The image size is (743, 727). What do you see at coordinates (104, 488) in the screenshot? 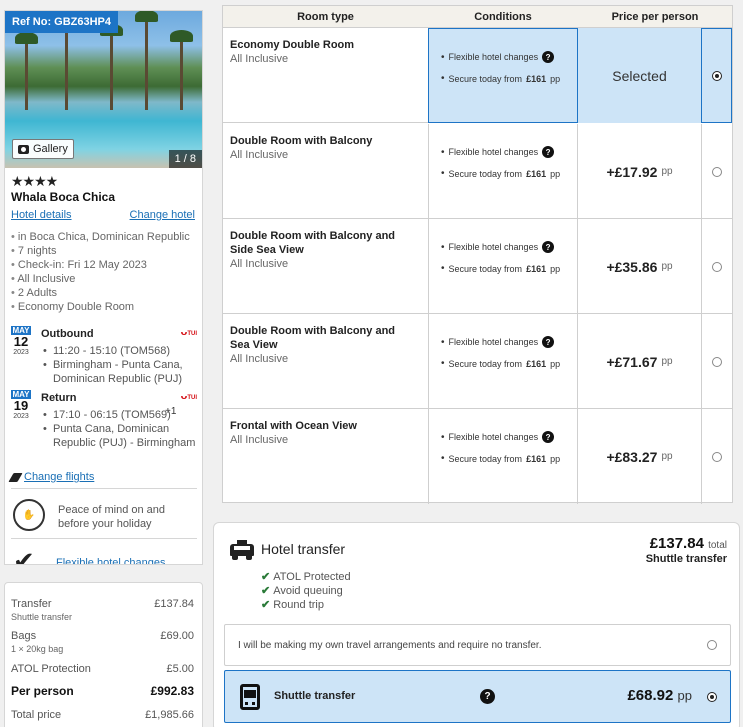
I see `divider` at bounding box center [104, 488].